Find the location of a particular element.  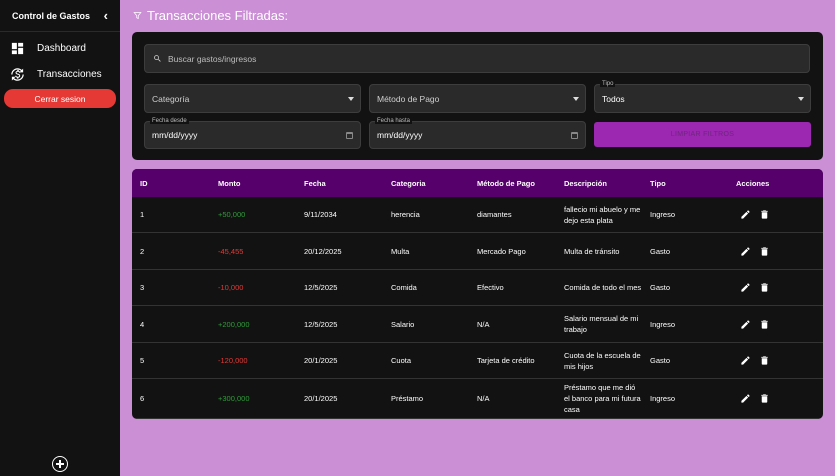

currency-exchange-icon is located at coordinates (17, 74).